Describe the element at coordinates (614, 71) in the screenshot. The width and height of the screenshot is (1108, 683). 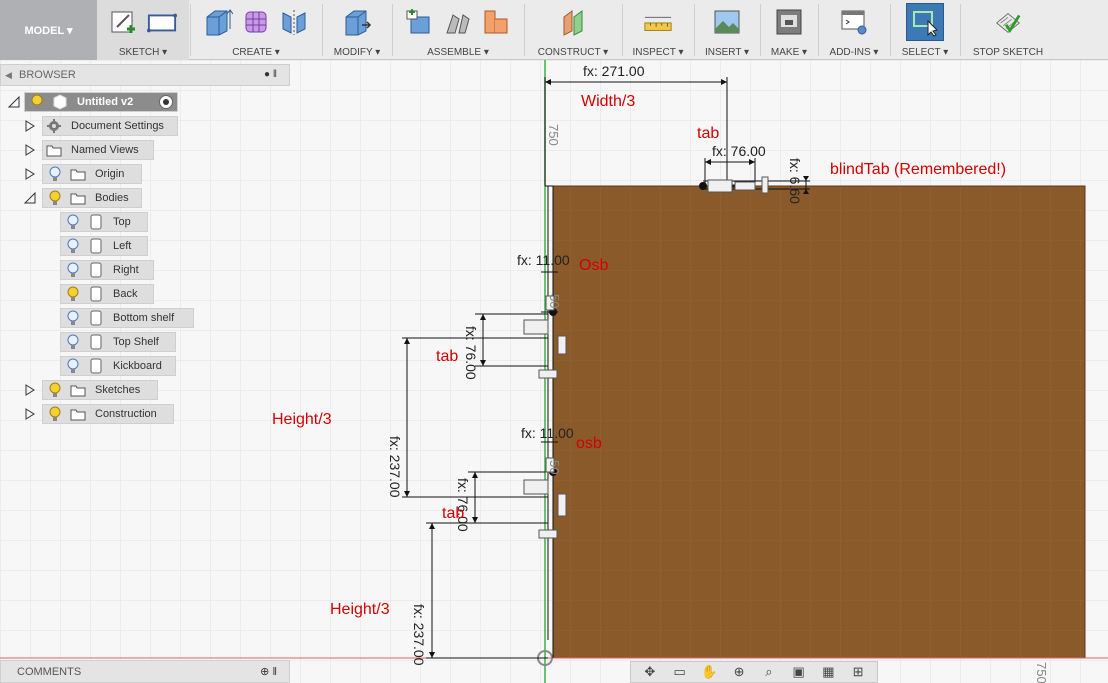
I see `dim-top-width: fx: 271.00` at that location.